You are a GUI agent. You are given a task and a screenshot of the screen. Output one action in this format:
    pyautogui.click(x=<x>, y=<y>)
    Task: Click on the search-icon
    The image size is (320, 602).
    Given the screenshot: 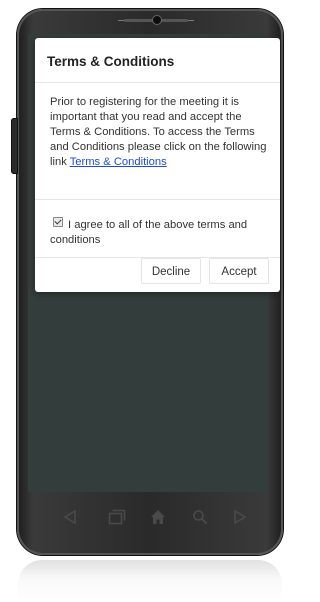 What is the action you would take?
    pyautogui.click(x=200, y=519)
    